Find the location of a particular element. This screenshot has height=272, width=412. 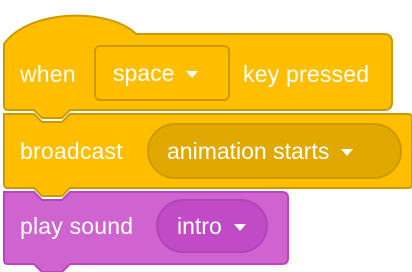

when-label: when is located at coordinates (48, 74).